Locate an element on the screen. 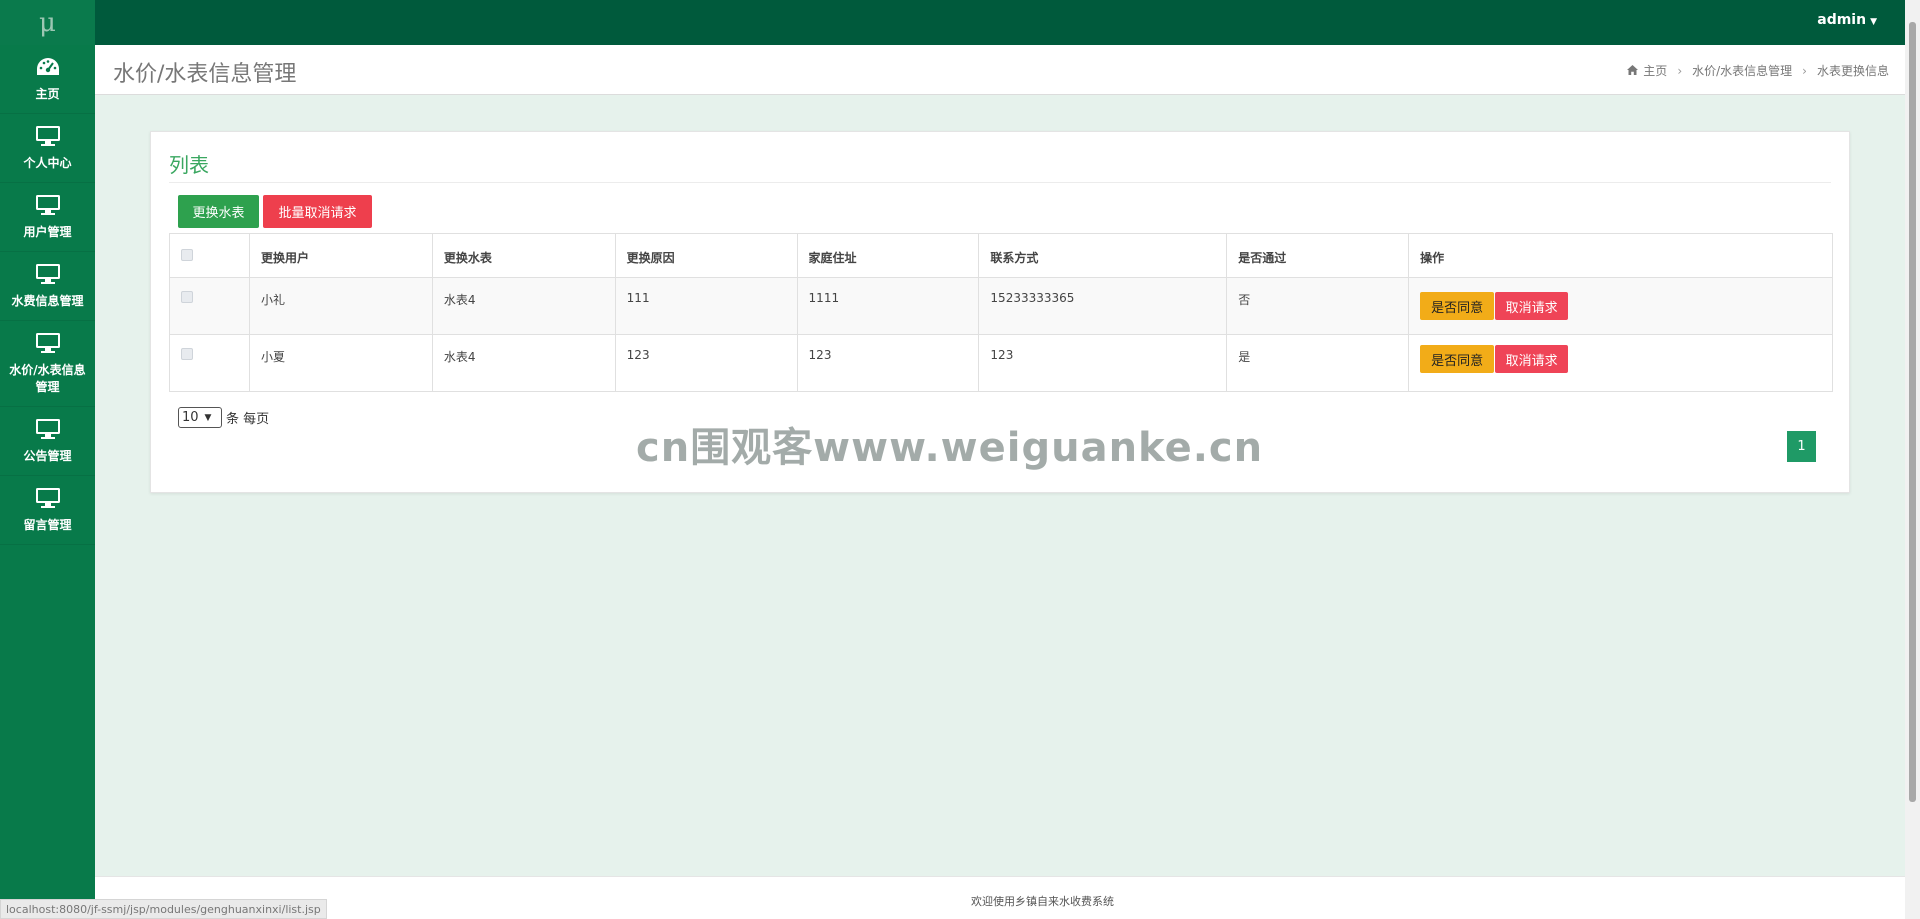 The width and height of the screenshot is (1920, 919). sidebar-item-label: 水费信息管理 is located at coordinates (47, 300).